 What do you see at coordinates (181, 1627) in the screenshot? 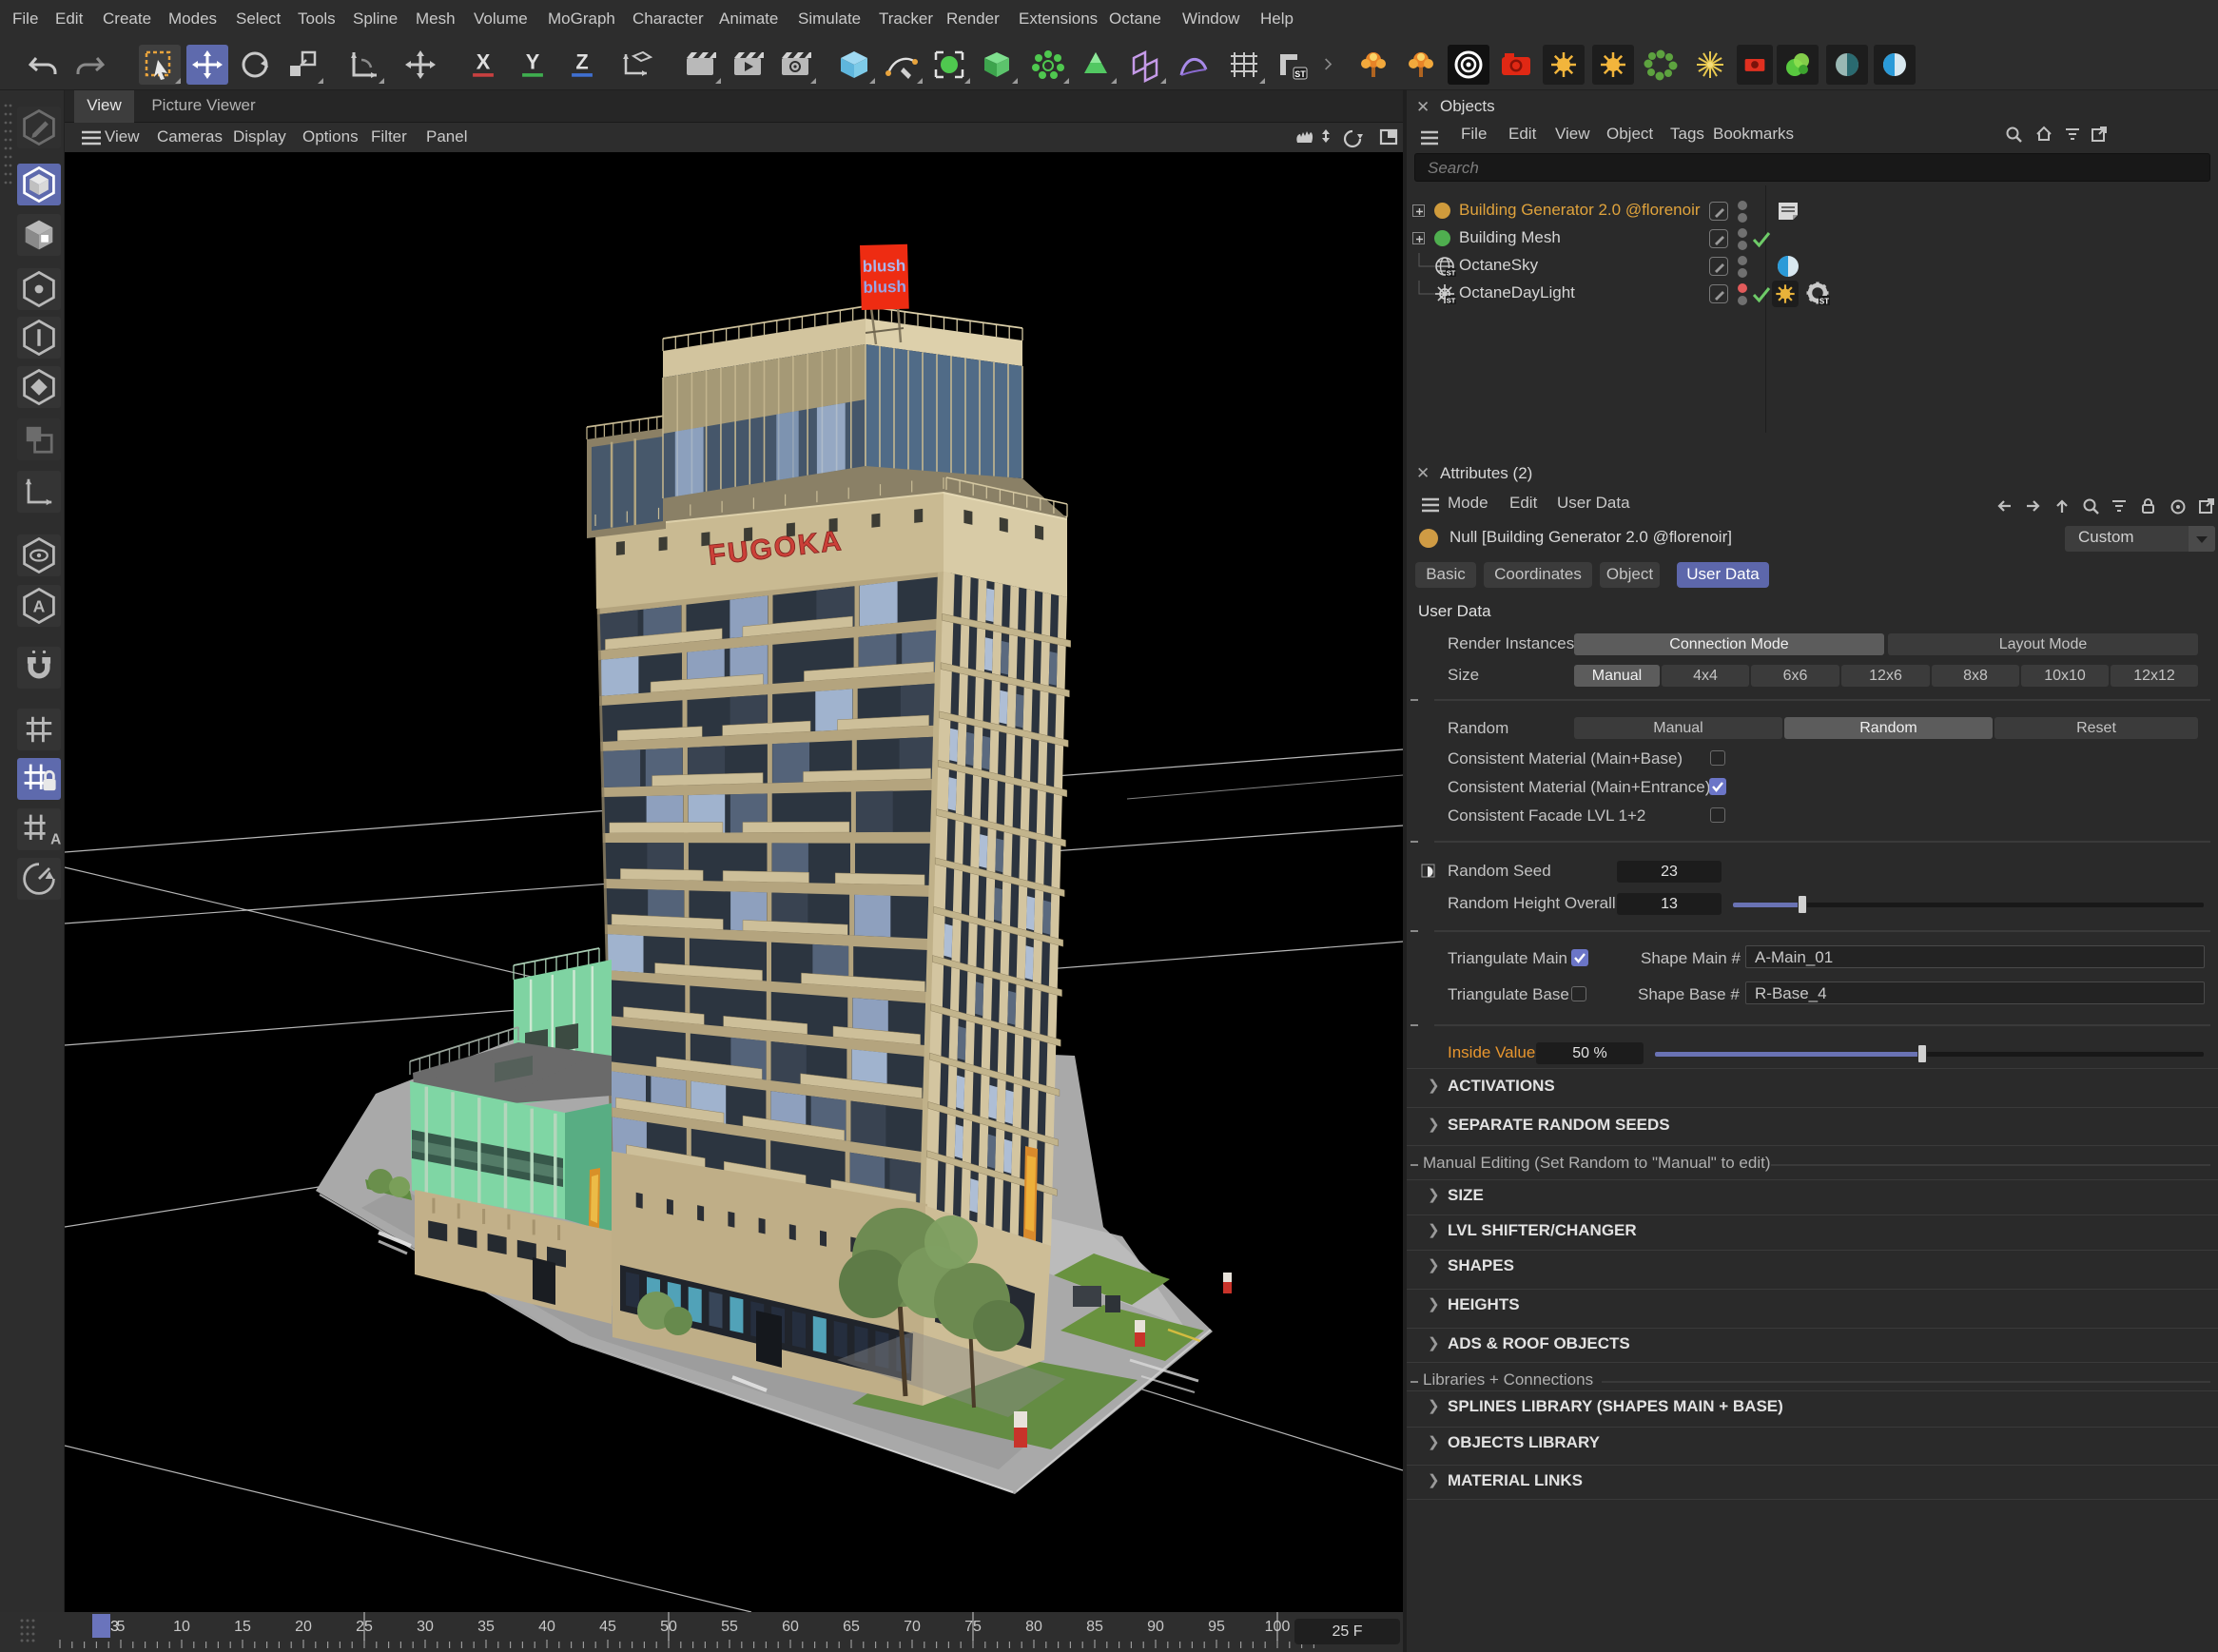
I see `svg-text: 10` at bounding box center [181, 1627].